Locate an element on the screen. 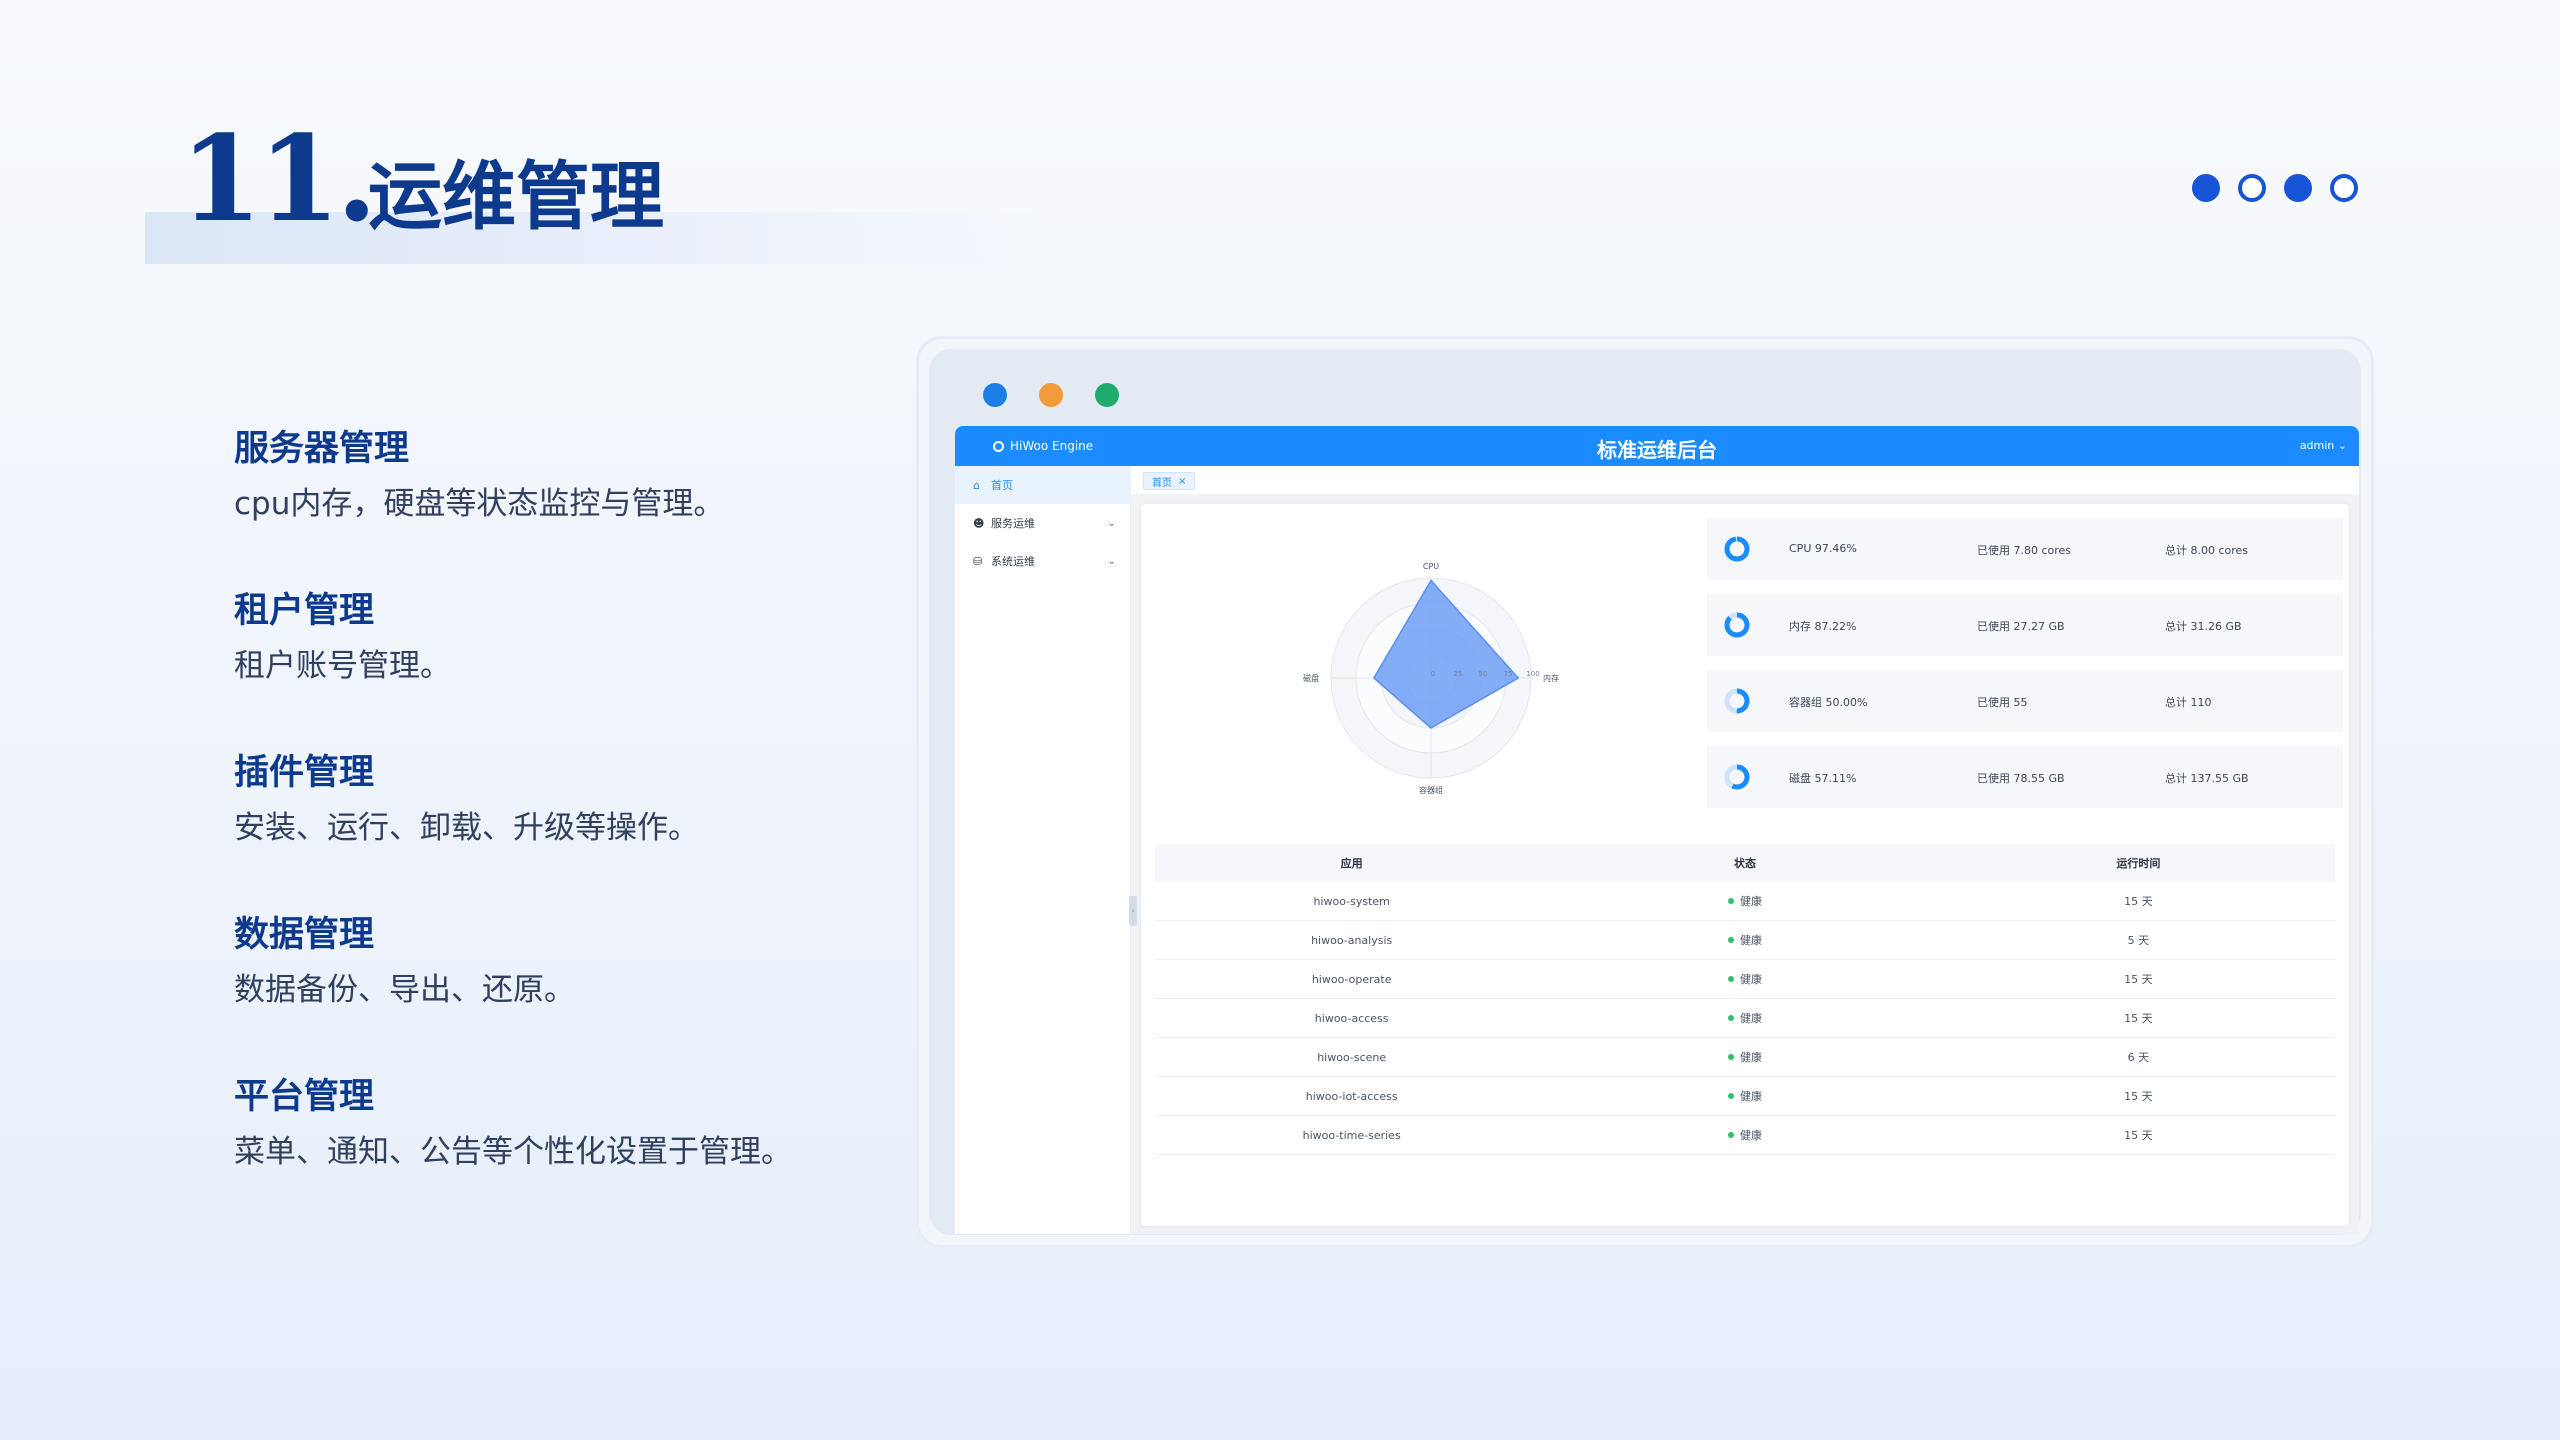 Image resolution: width=2560 pixels, height=1440 pixels. user-name: admin is located at coordinates (2317, 445).